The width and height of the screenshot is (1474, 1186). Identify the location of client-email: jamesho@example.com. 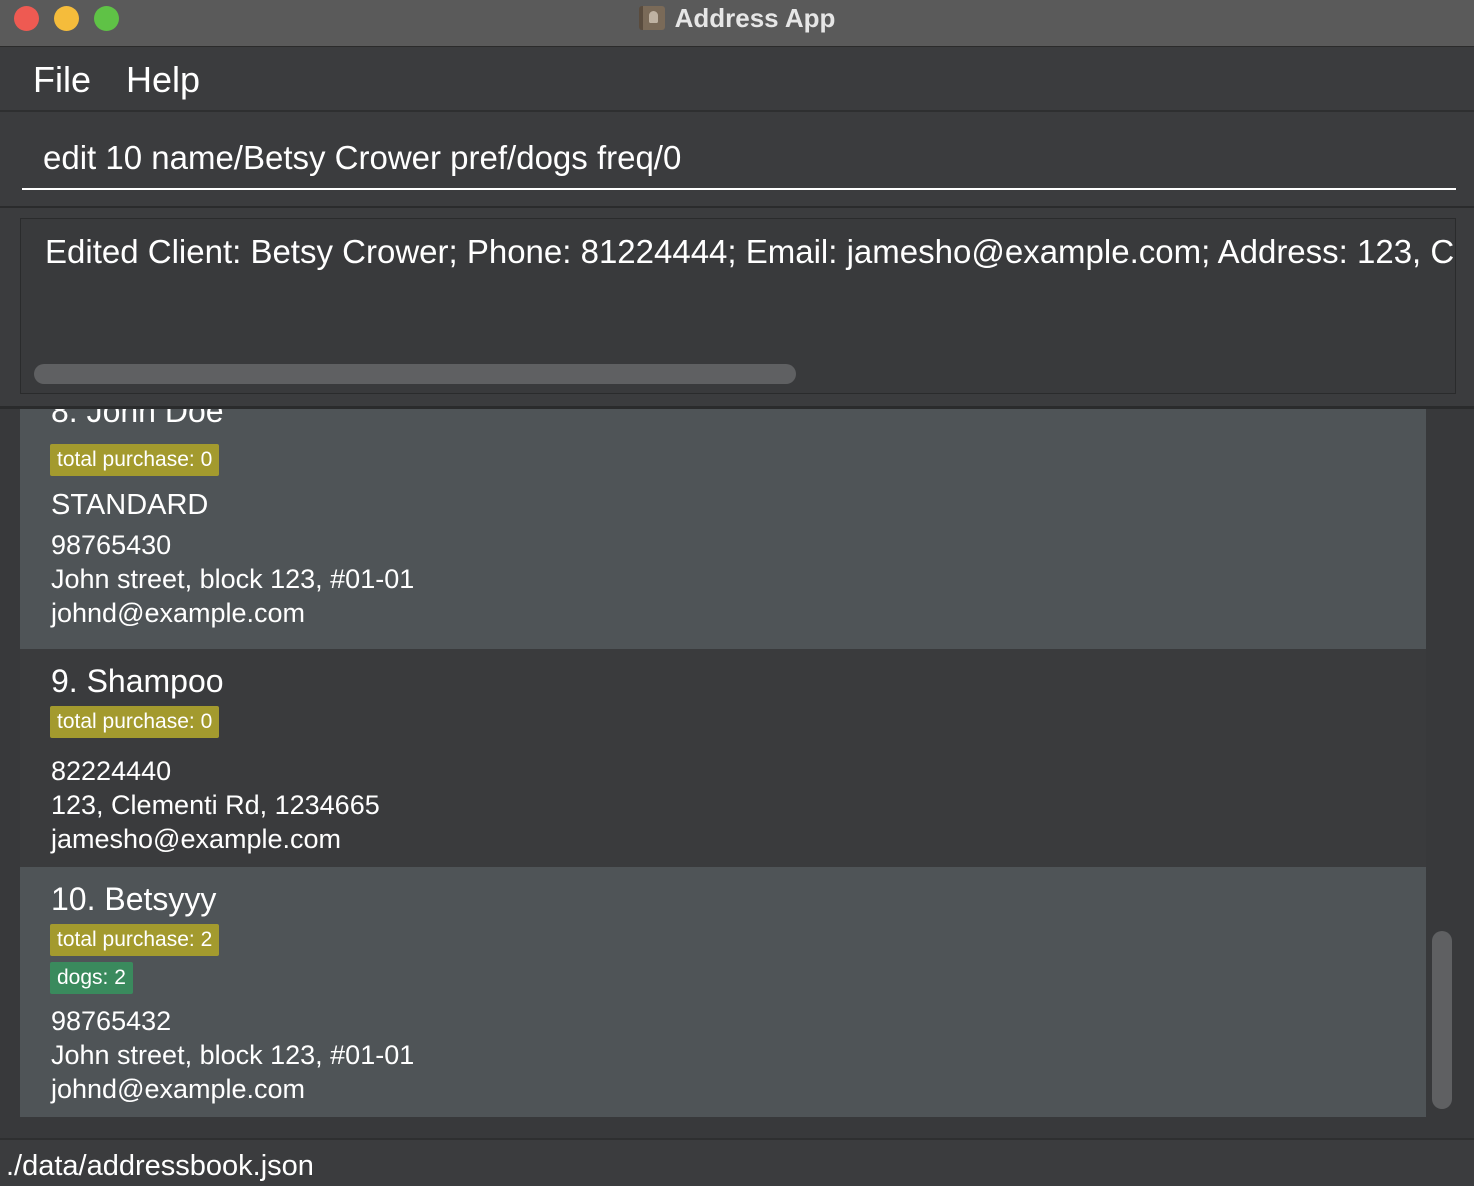
(196, 839).